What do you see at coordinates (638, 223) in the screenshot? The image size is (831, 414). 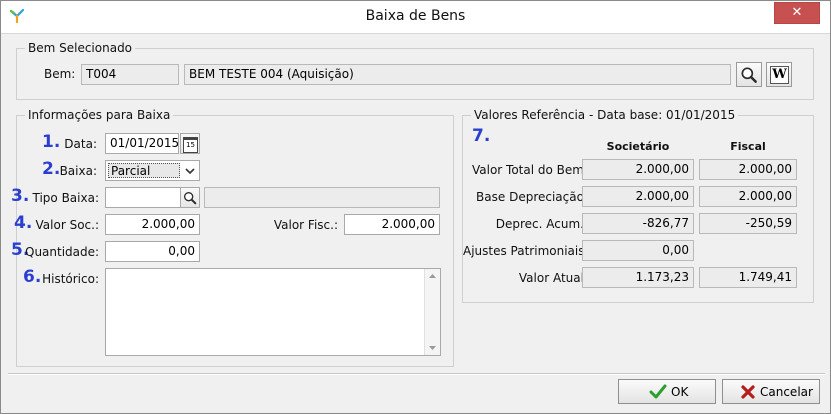 I see `row-soc-value: -826,77` at bounding box center [638, 223].